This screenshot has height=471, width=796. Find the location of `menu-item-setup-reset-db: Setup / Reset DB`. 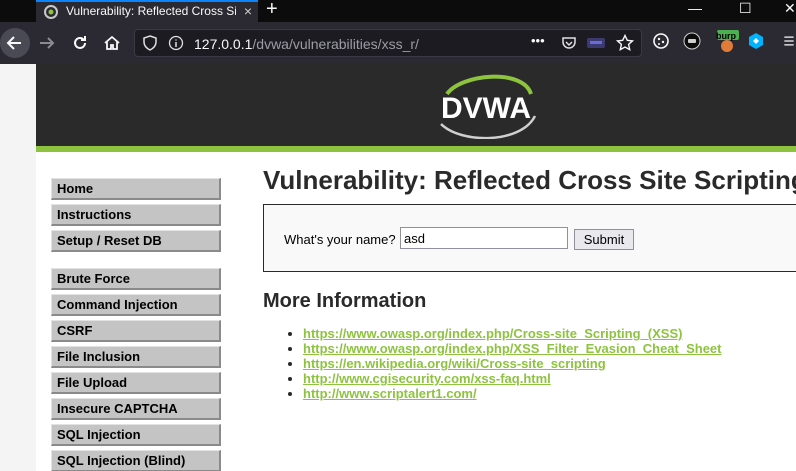

menu-item-setup-reset-db: Setup / Reset DB is located at coordinates (136, 241).